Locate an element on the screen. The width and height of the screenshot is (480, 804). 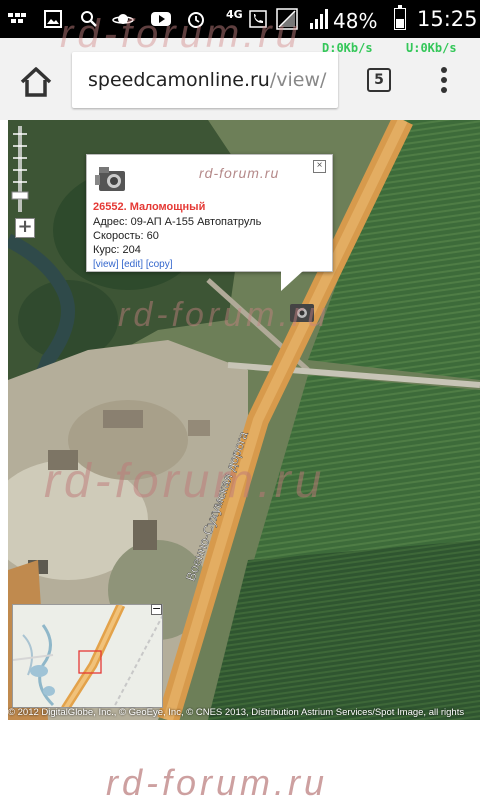
upload-speed: U:0Kb/s is located at coordinates (431, 48).